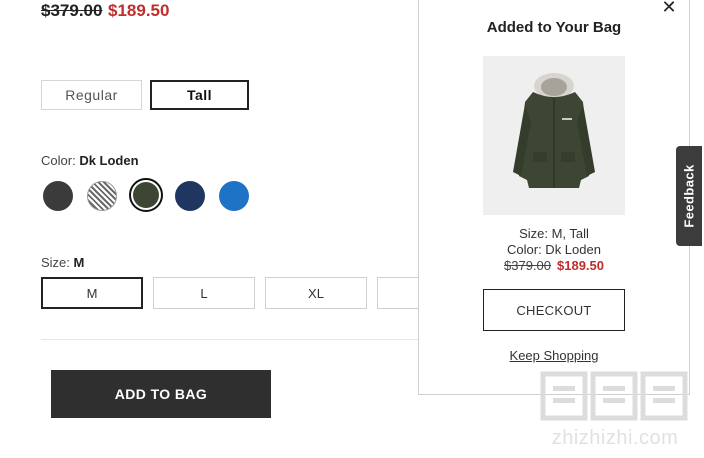  I want to click on size-option-l: L, so click(204, 293).